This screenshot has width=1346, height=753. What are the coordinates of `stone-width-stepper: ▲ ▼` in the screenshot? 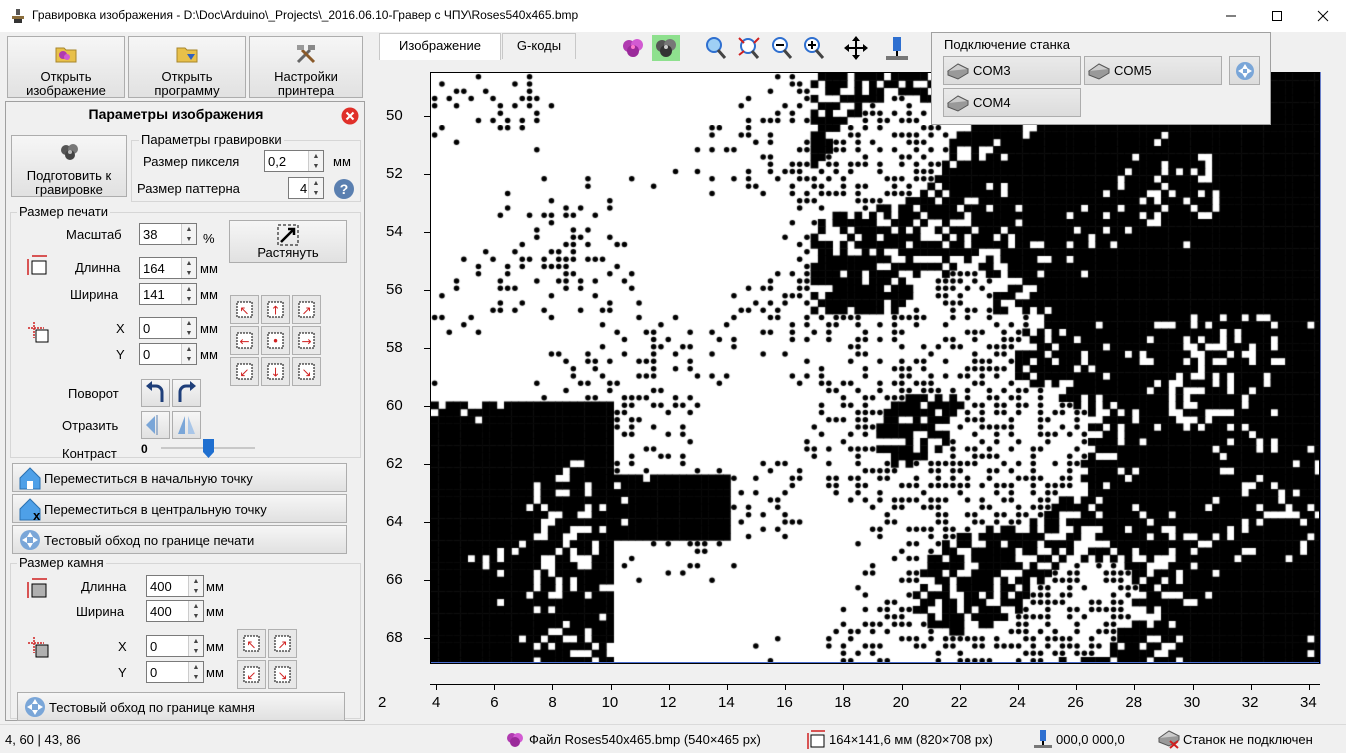 It's located at (195, 611).